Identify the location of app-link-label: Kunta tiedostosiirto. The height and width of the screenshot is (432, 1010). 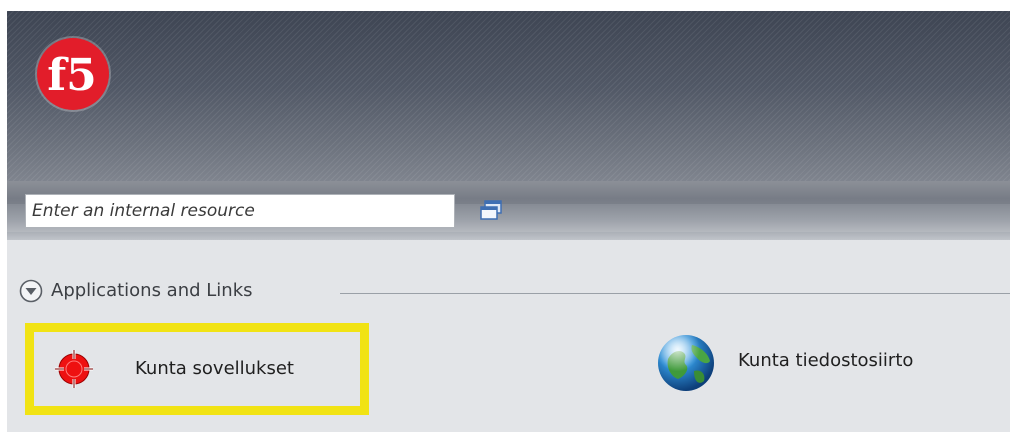
(826, 360).